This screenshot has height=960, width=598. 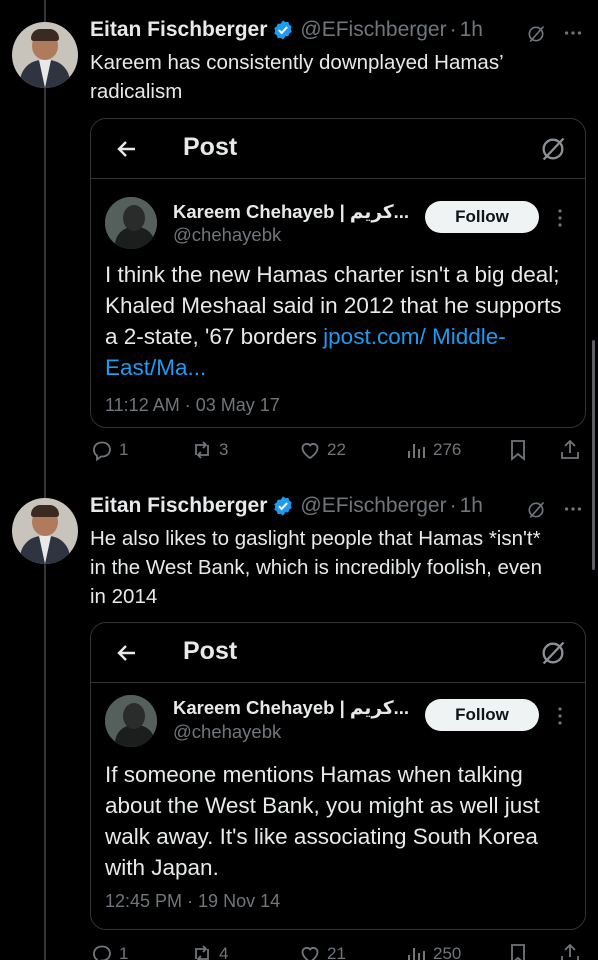 I want to click on quoted-timestamp: 12:45 PM · 19 Nov 14, so click(x=192, y=901).